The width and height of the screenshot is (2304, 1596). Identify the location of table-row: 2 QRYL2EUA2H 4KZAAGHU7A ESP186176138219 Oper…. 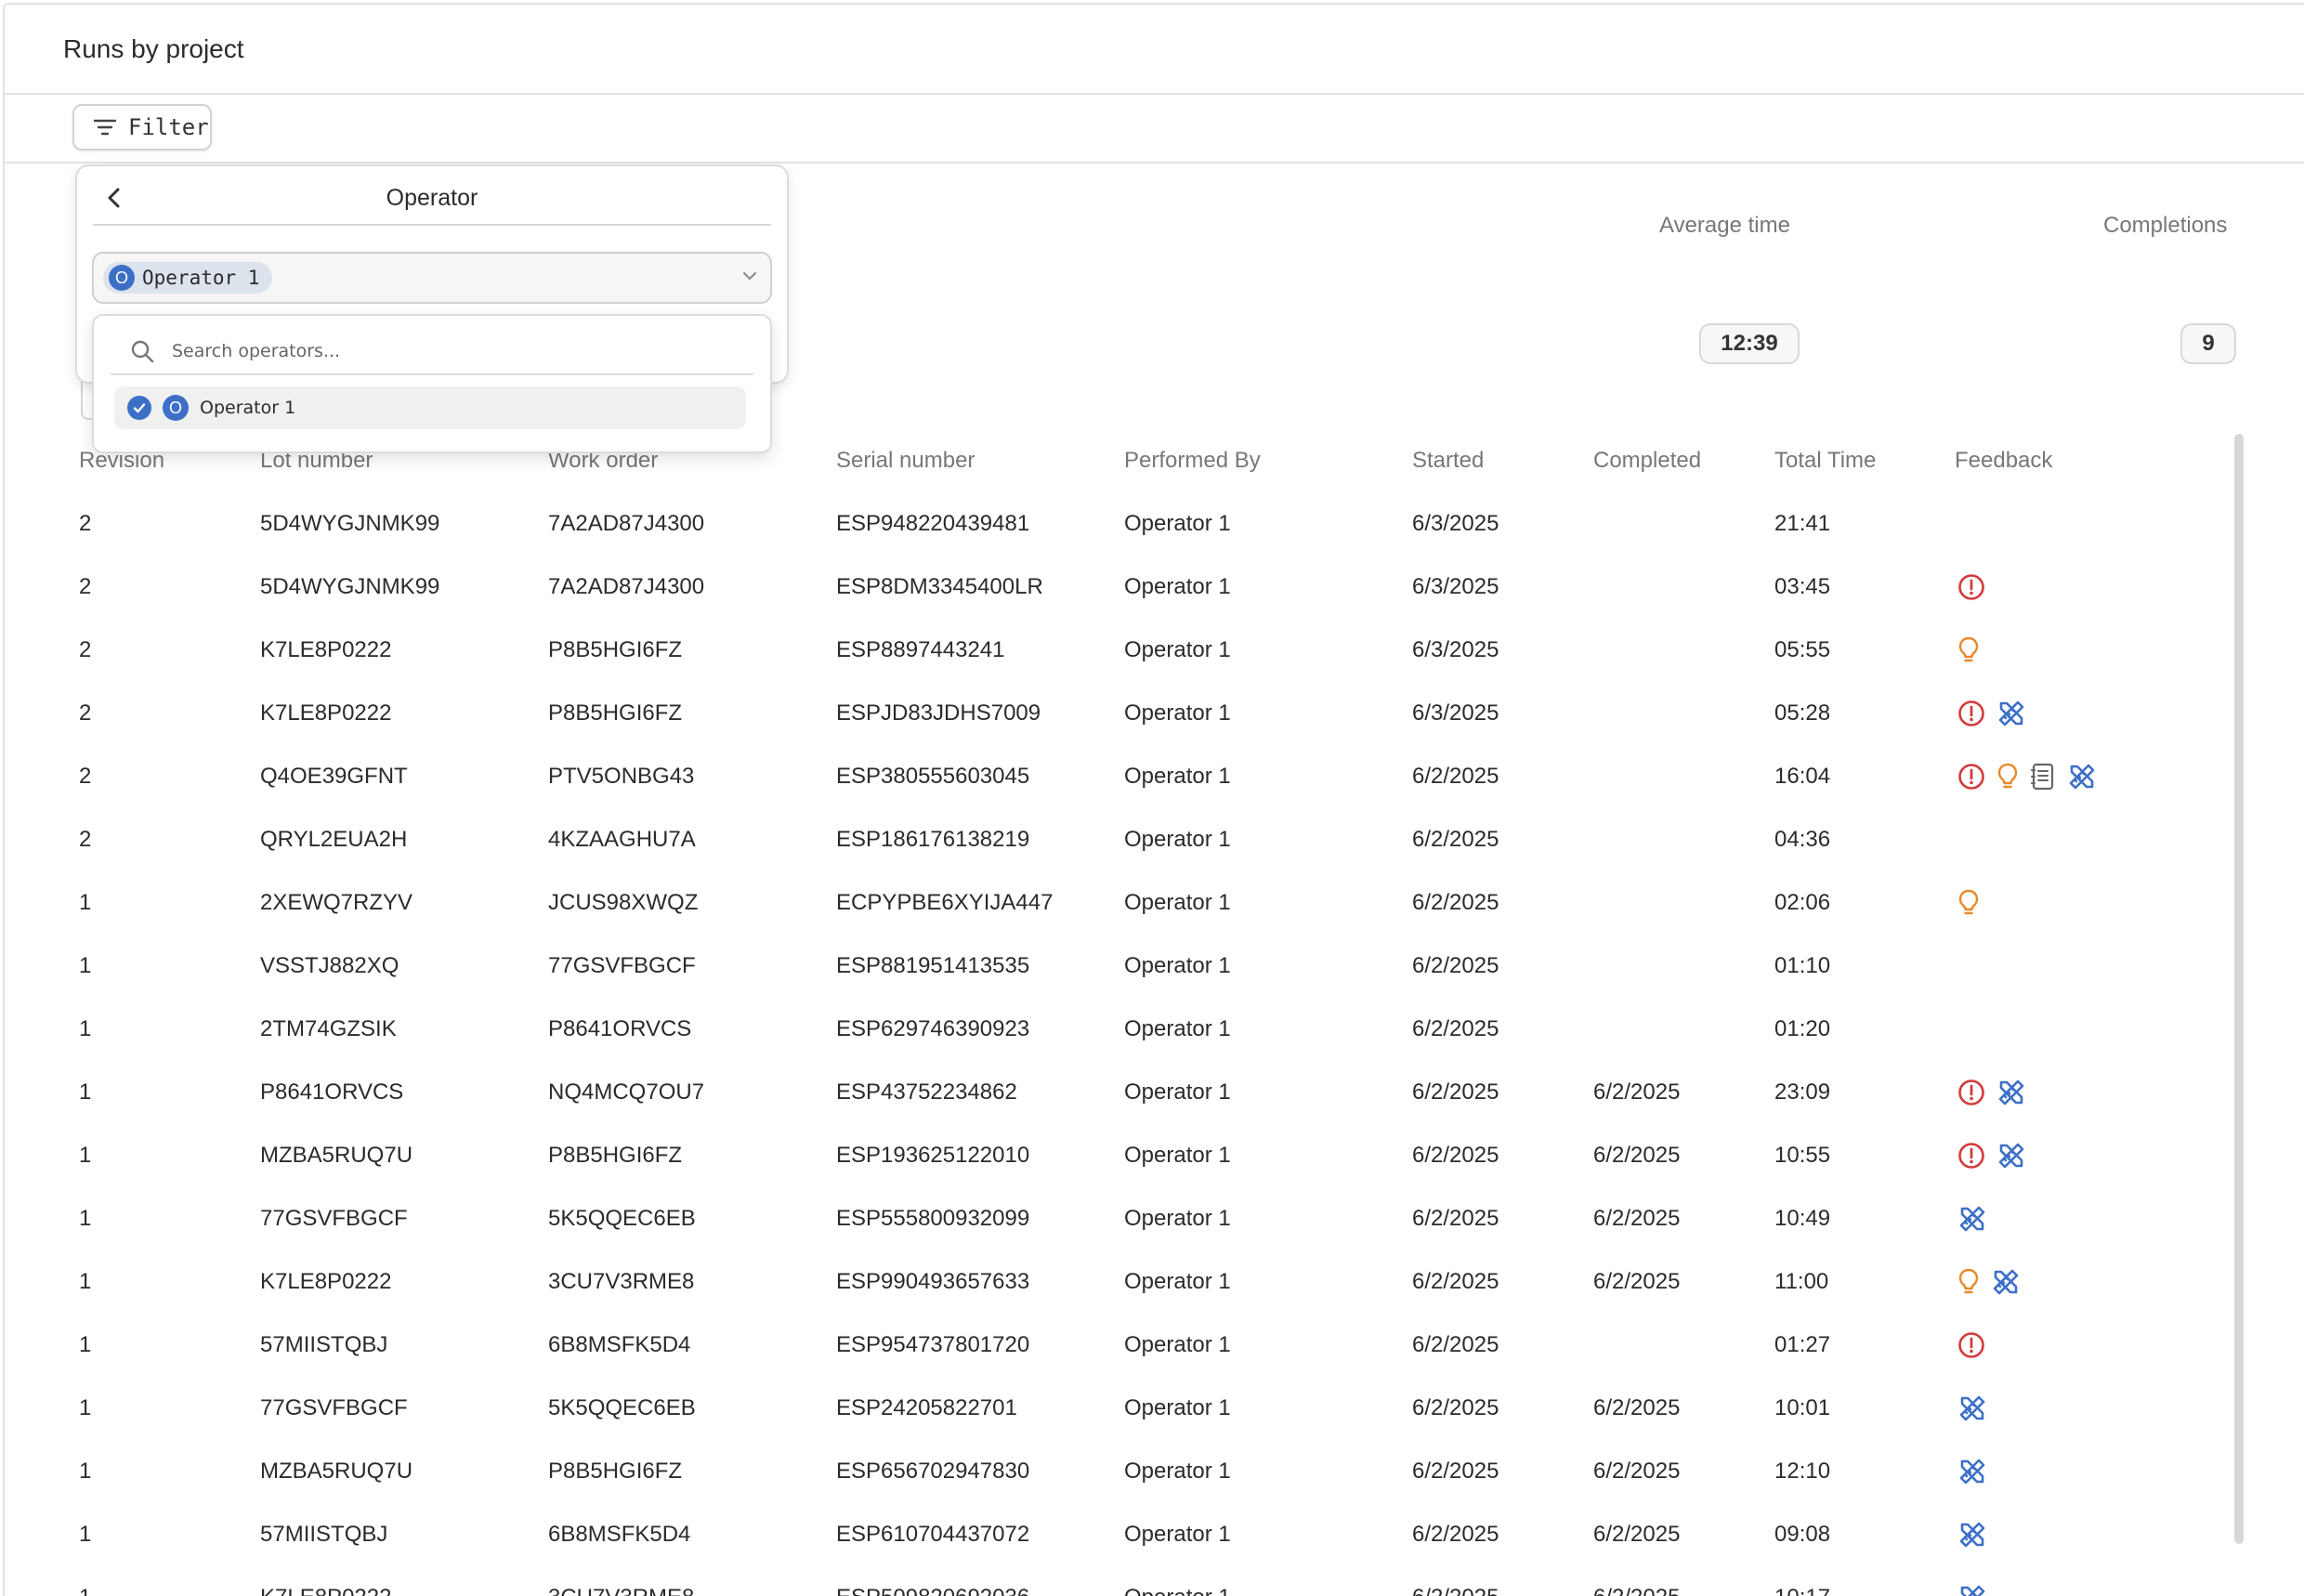
(1119, 840).